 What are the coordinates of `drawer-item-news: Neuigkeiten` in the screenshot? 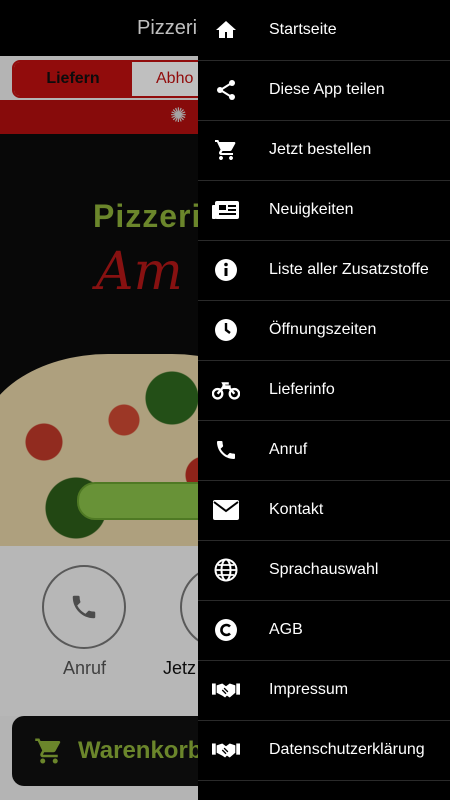 It's located at (324, 210).